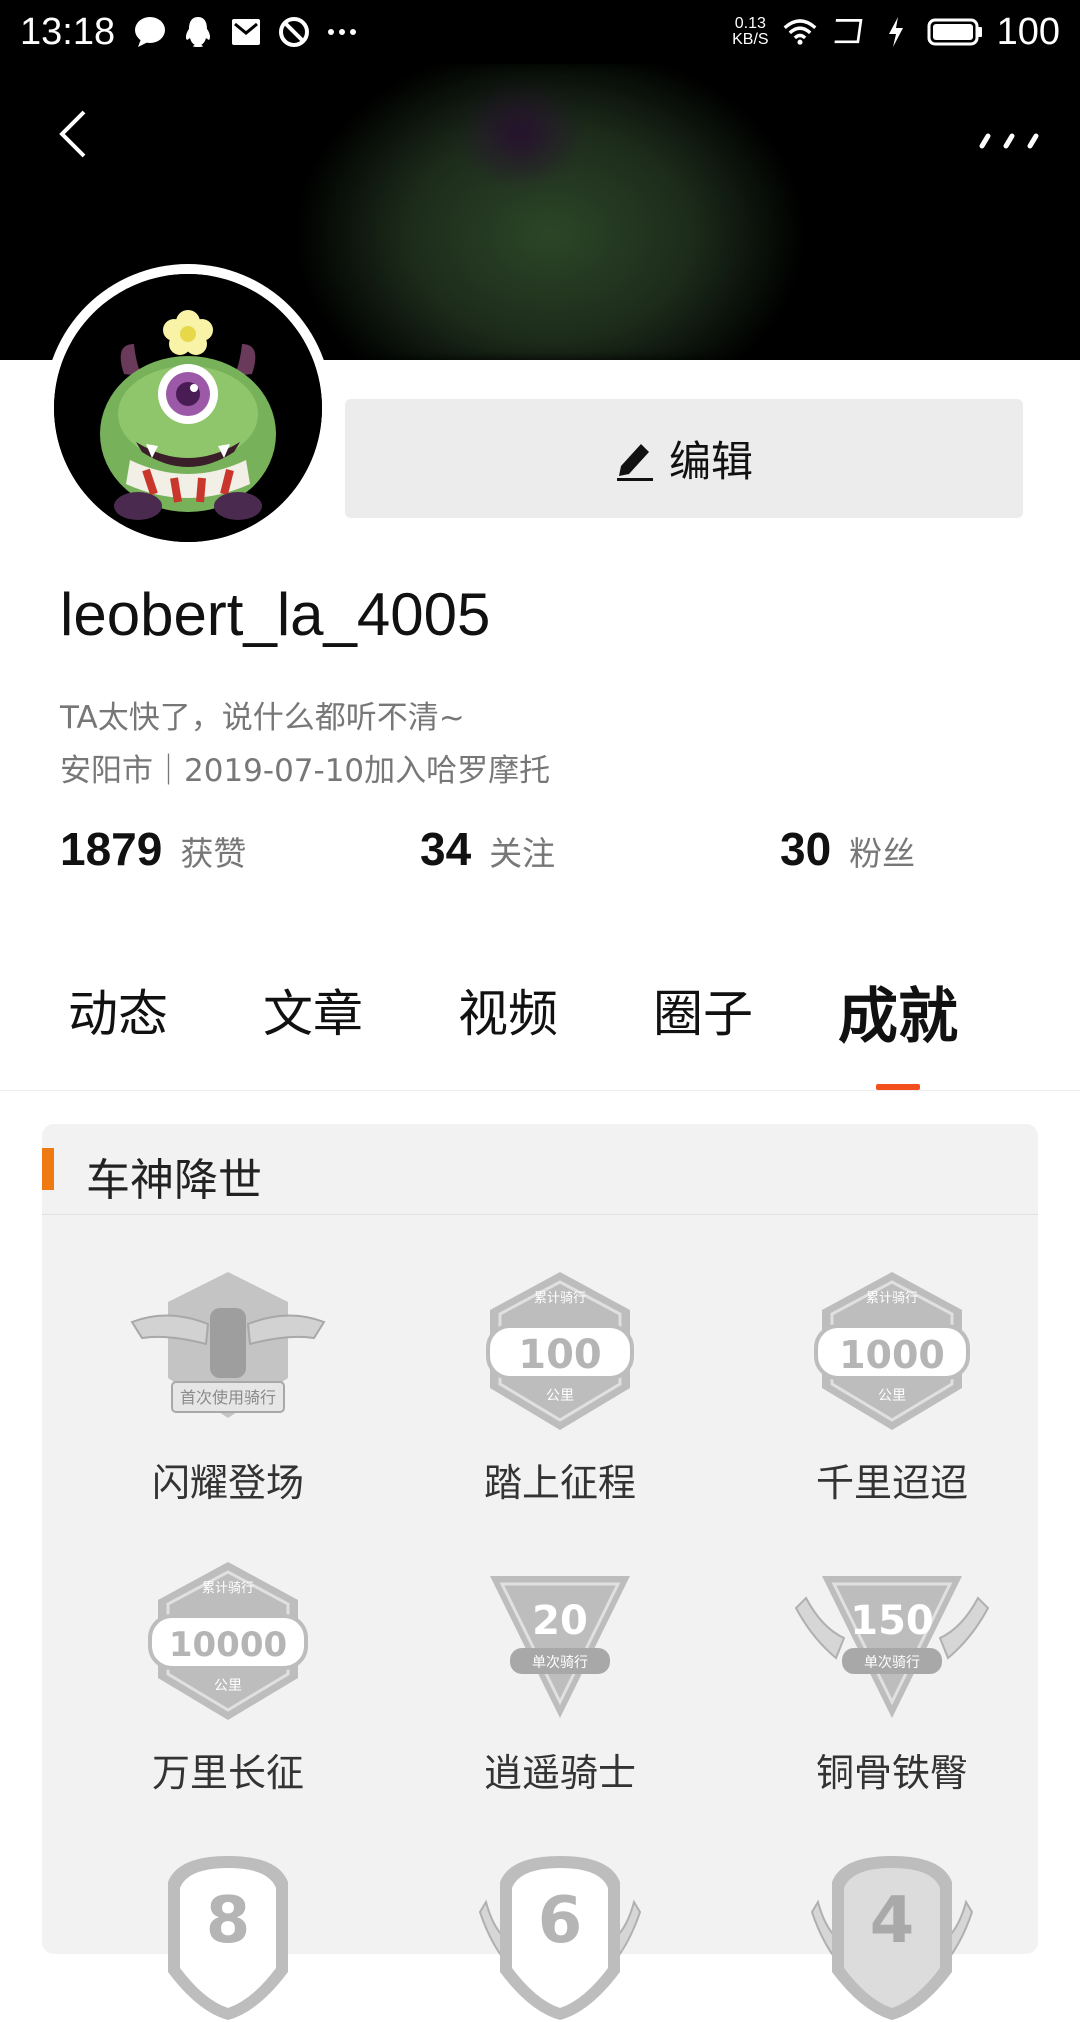 This screenshot has height=2022, width=1080. I want to click on likes-count: 1879, so click(111, 849).